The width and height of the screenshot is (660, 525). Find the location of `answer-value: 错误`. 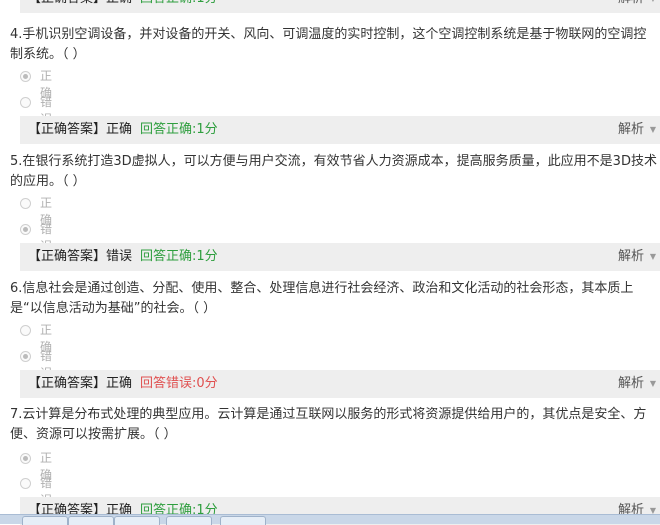

answer-value: 错误 is located at coordinates (119, 256).